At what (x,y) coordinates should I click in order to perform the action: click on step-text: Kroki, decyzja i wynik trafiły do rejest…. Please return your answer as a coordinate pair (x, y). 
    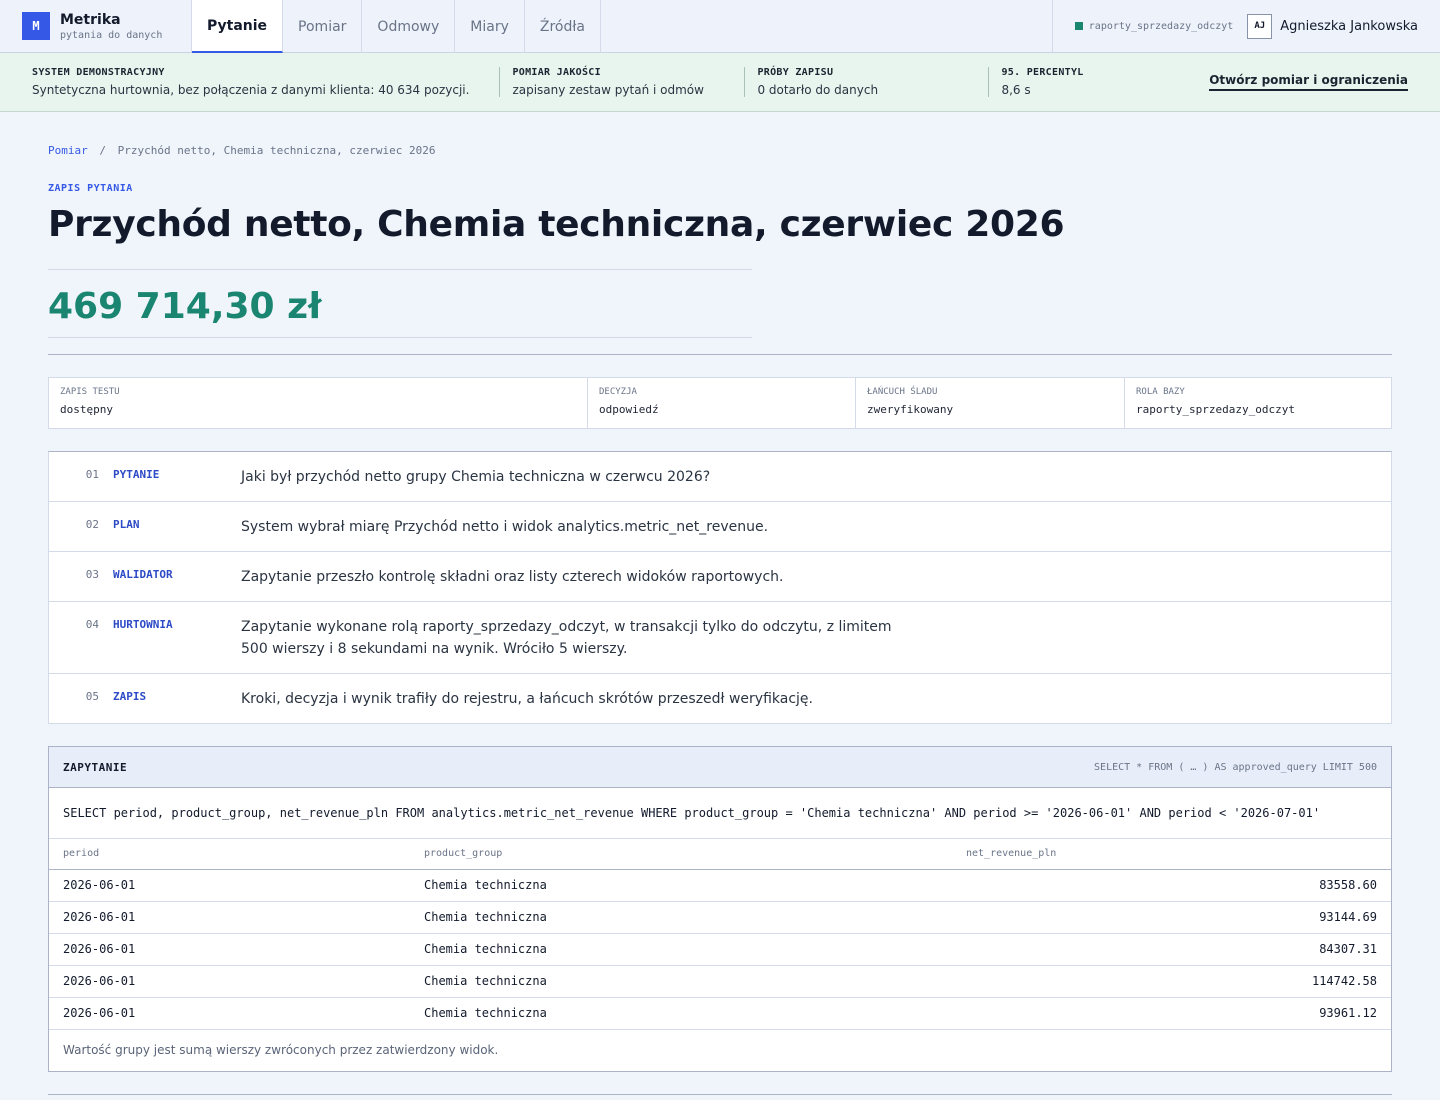
    Looking at the image, I should click on (527, 699).